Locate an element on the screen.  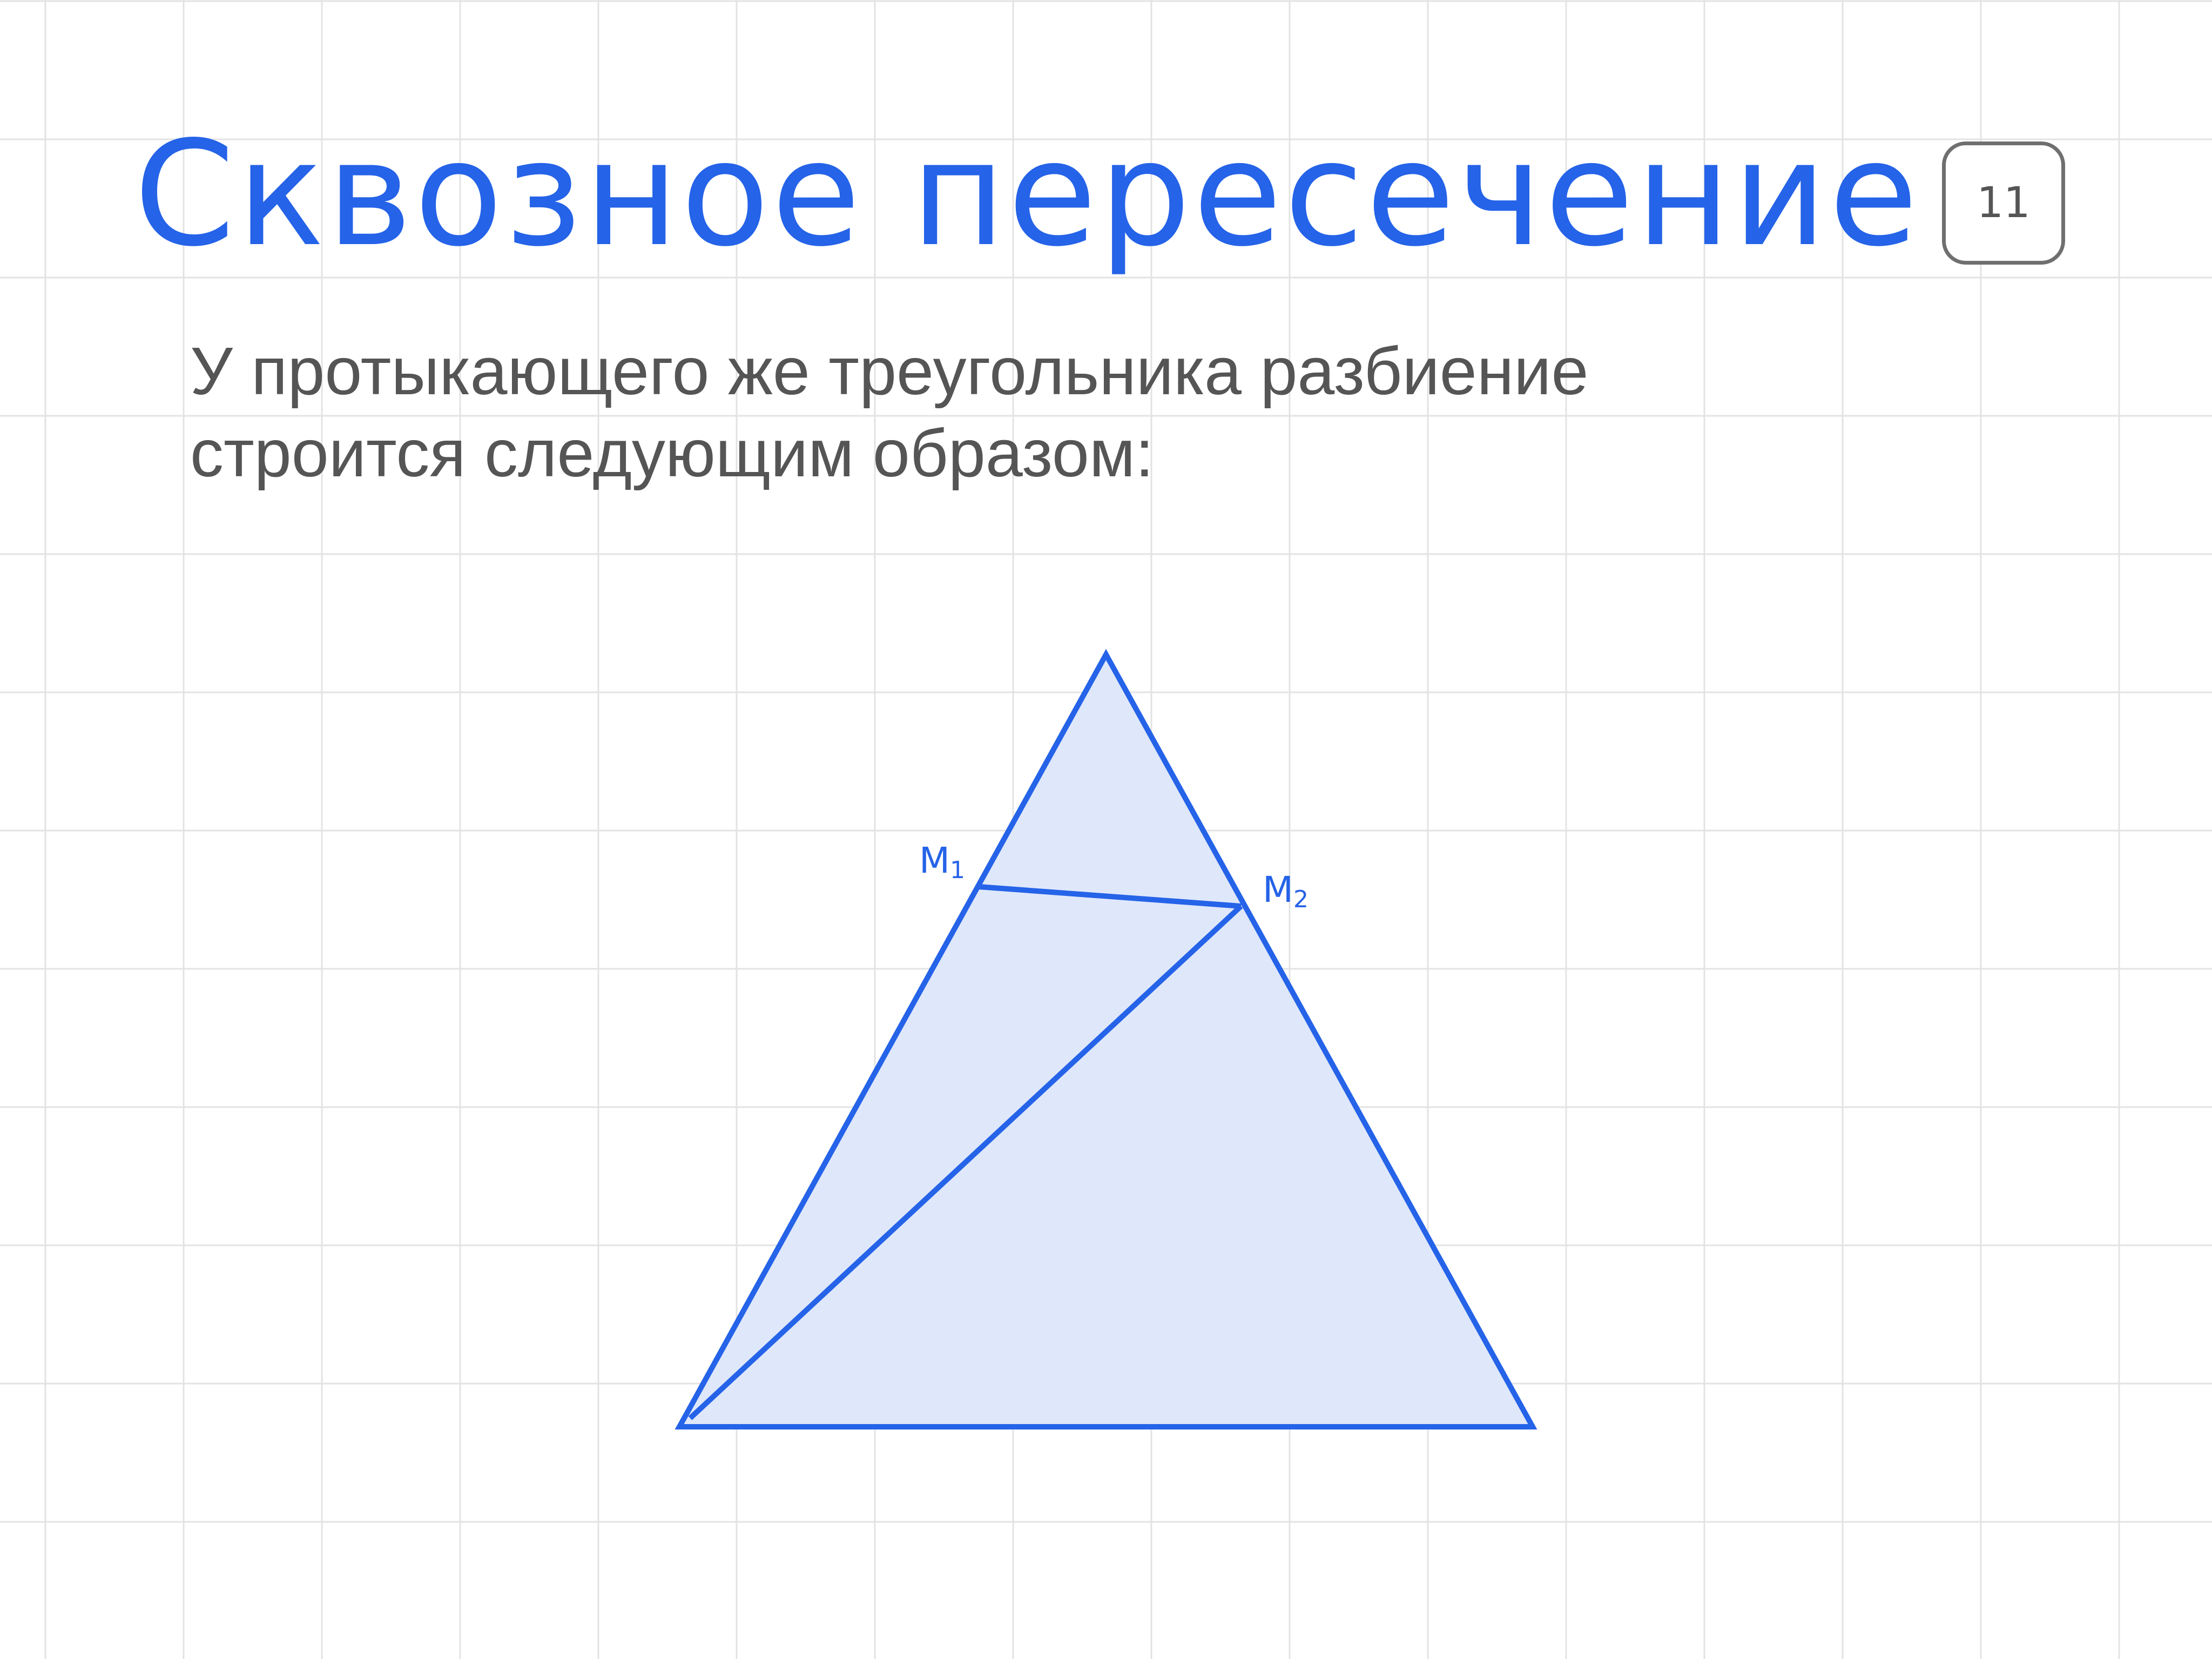
point-label-m1-letter: M is located at coordinates (934, 860).